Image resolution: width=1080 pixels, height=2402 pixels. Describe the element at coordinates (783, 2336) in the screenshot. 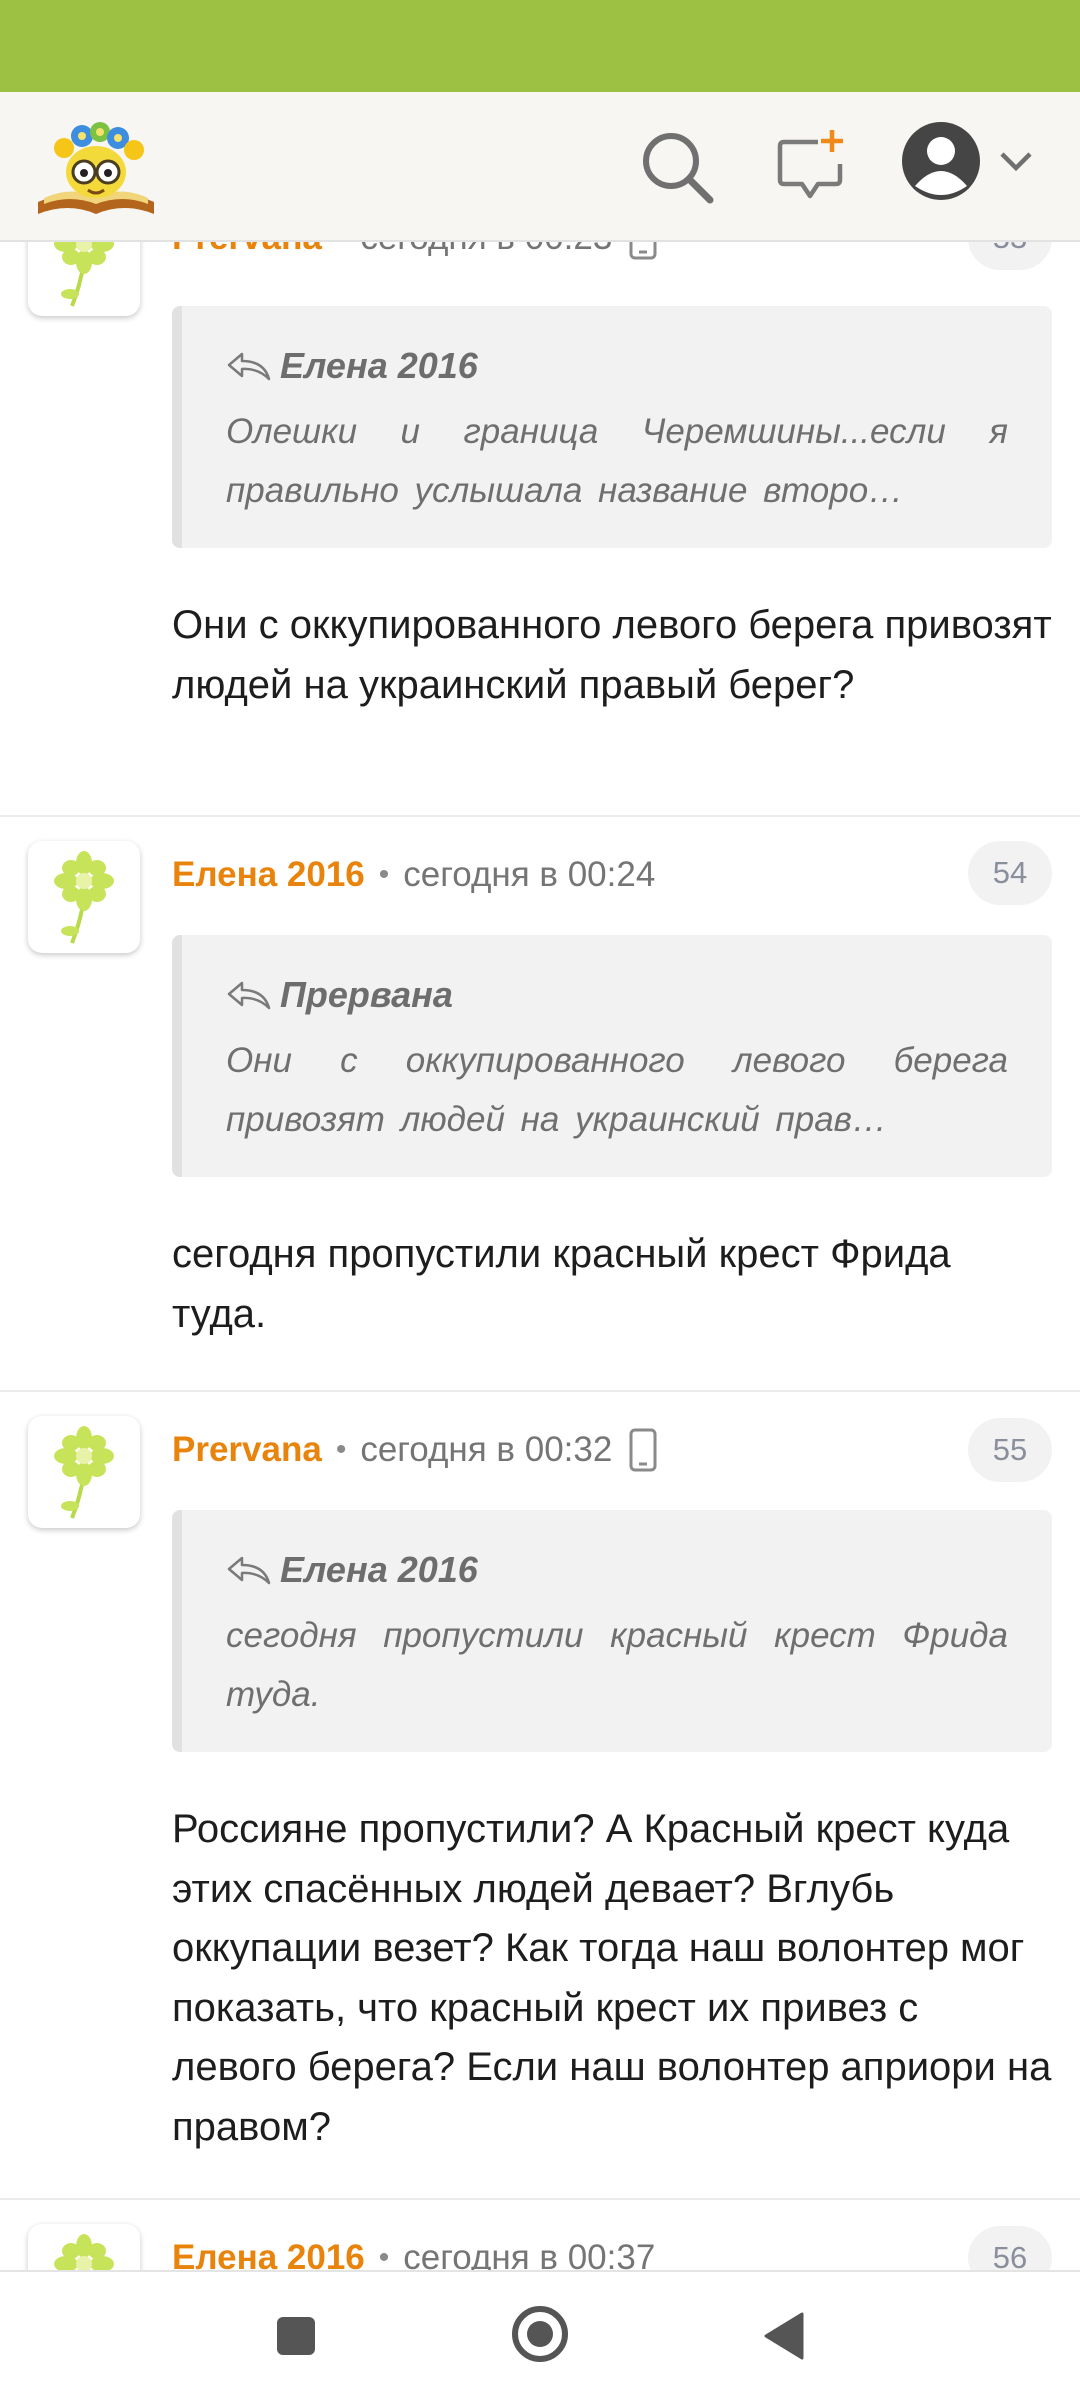

I see `triangle-back-icon` at that location.